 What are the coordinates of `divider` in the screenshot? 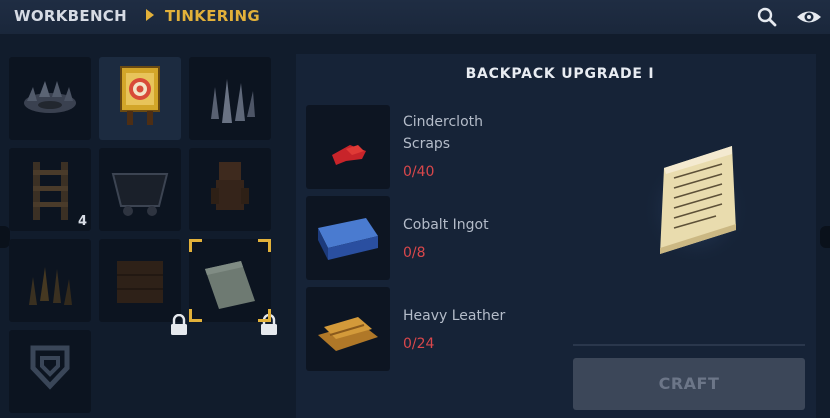 It's located at (689, 345).